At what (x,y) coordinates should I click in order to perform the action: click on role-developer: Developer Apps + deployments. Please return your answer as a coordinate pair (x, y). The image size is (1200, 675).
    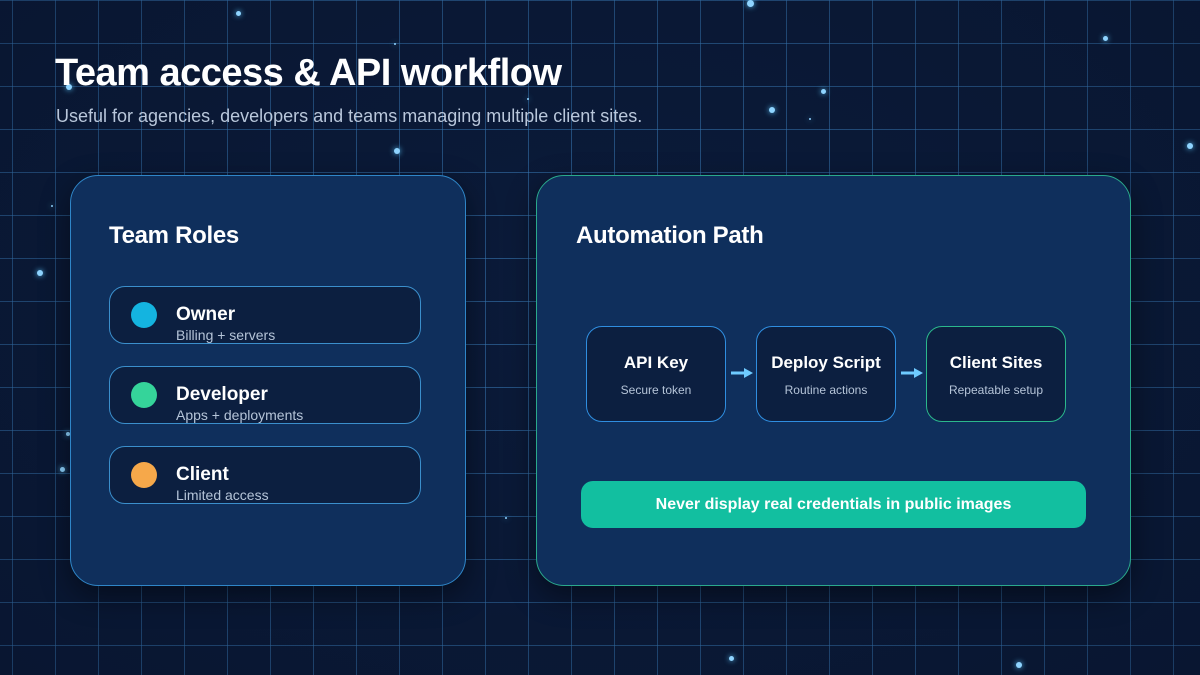
    Looking at the image, I should click on (265, 395).